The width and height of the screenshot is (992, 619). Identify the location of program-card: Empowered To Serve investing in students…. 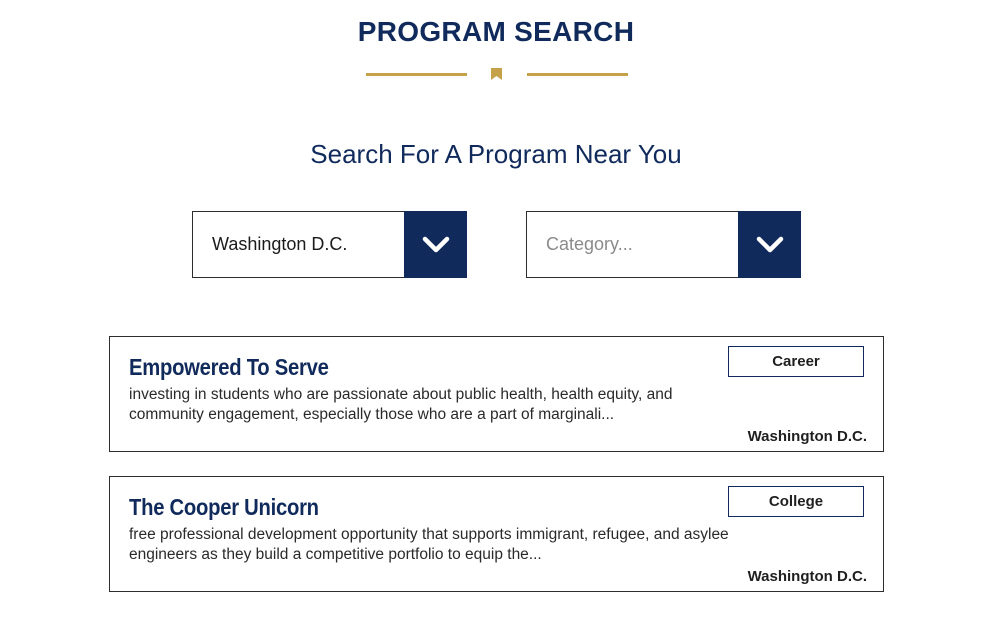
(496, 394).